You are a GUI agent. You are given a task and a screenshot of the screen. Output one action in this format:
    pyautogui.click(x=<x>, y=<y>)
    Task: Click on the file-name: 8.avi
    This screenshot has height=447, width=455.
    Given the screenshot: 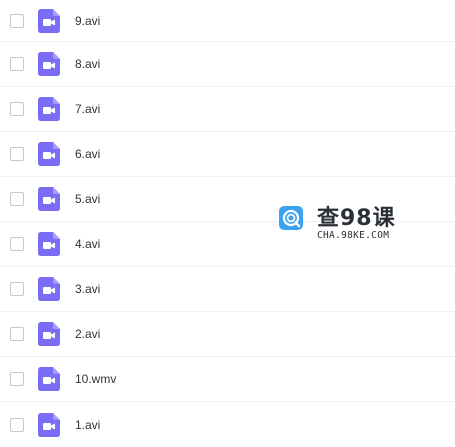 What is the action you would take?
    pyautogui.click(x=87, y=64)
    